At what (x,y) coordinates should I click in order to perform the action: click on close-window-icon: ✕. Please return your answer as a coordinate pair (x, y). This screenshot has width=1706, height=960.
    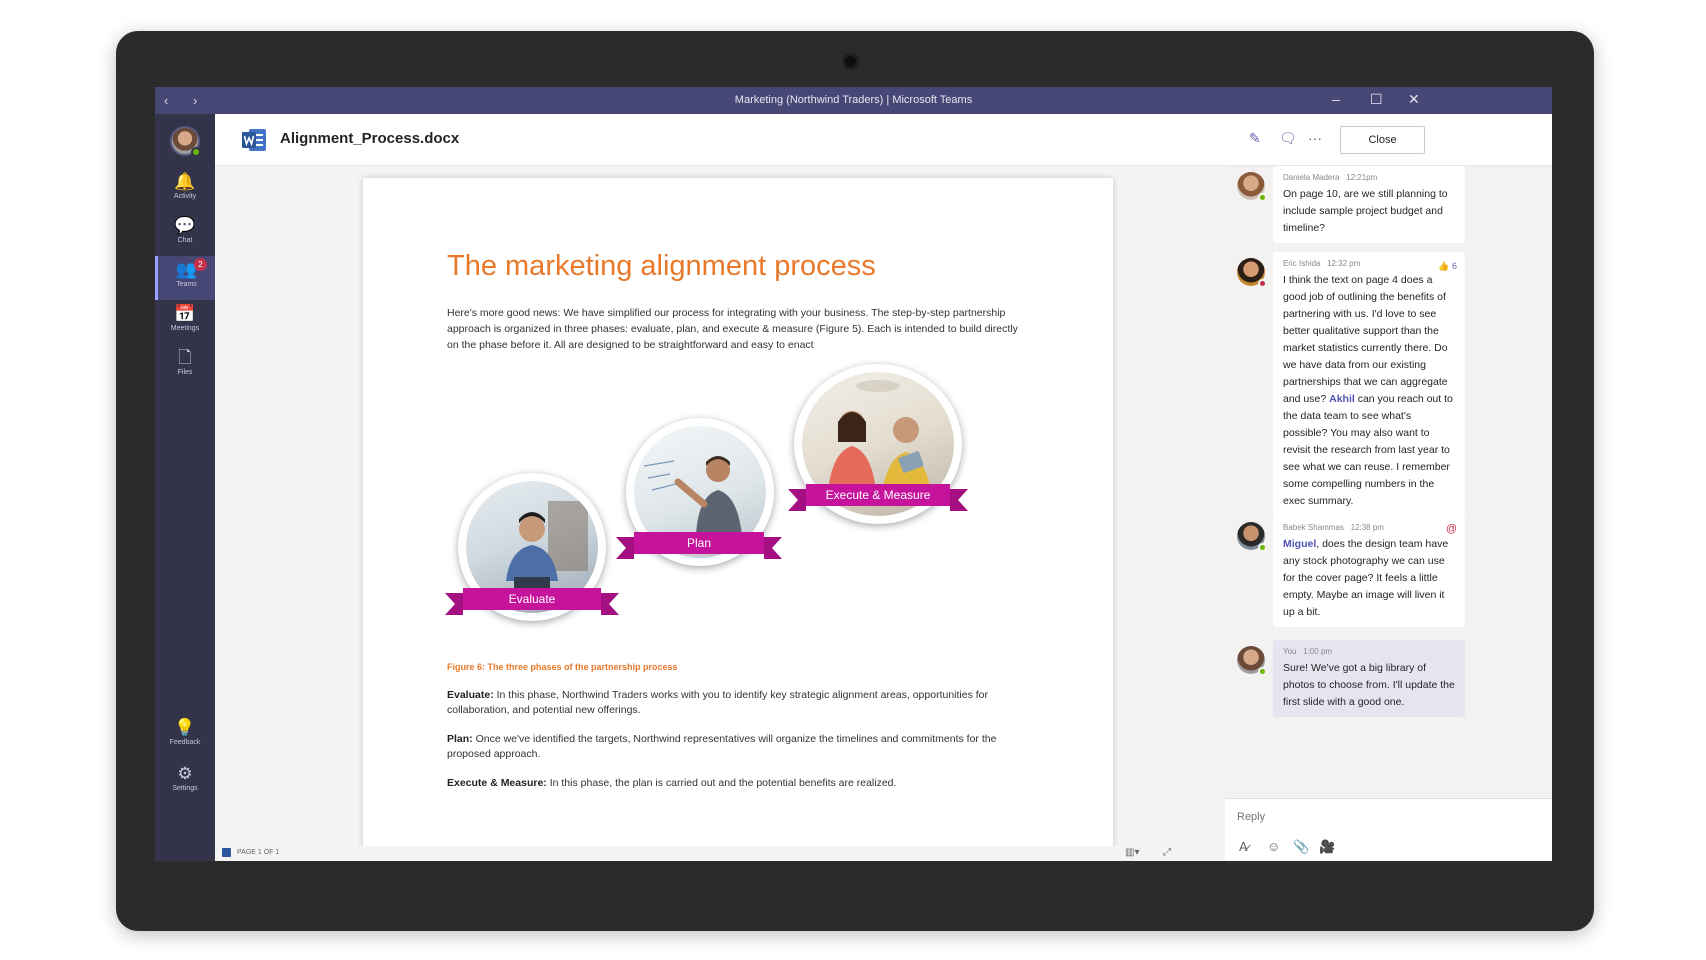
    Looking at the image, I should click on (1414, 99).